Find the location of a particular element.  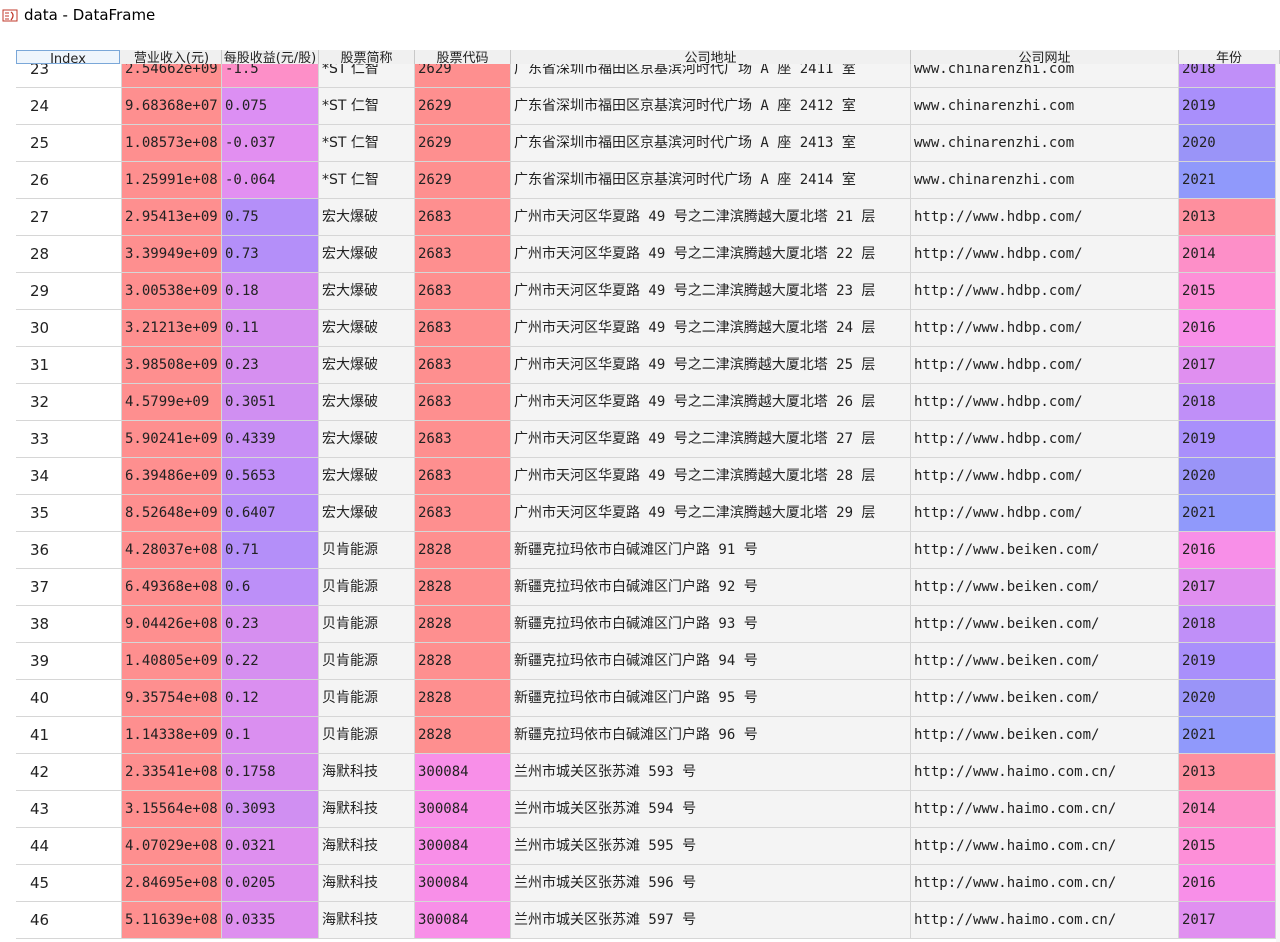

cell-revenue: 4.28037e+08 is located at coordinates (172, 550).